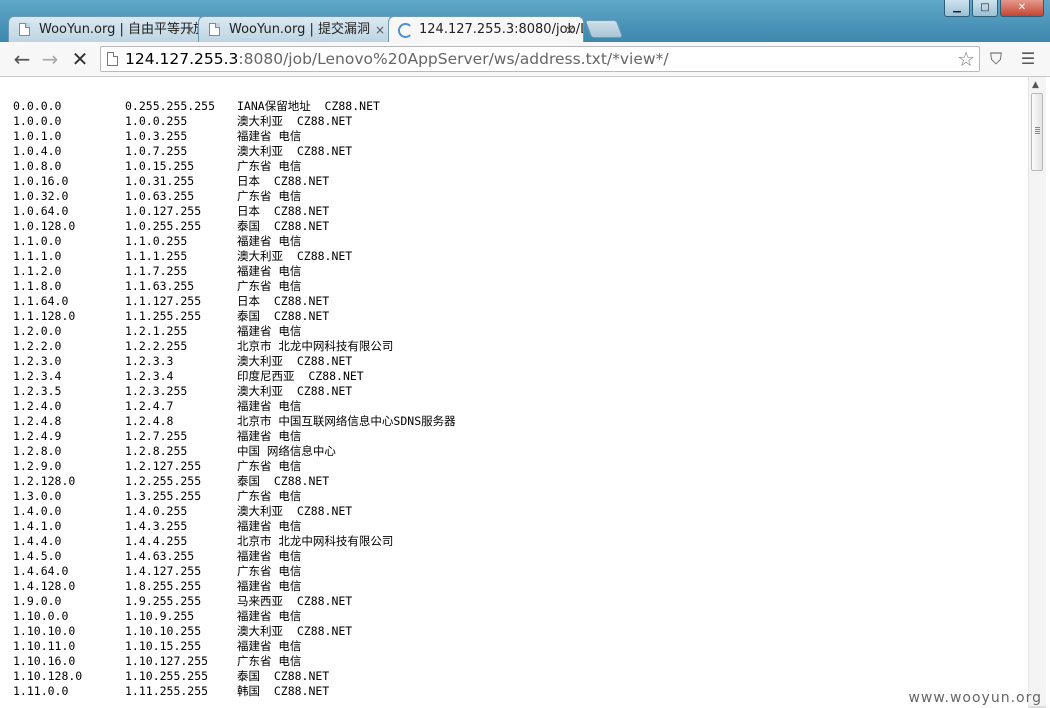  Describe the element at coordinates (156, 451) in the screenshot. I see `ip-end: 1.2.8.255` at that location.